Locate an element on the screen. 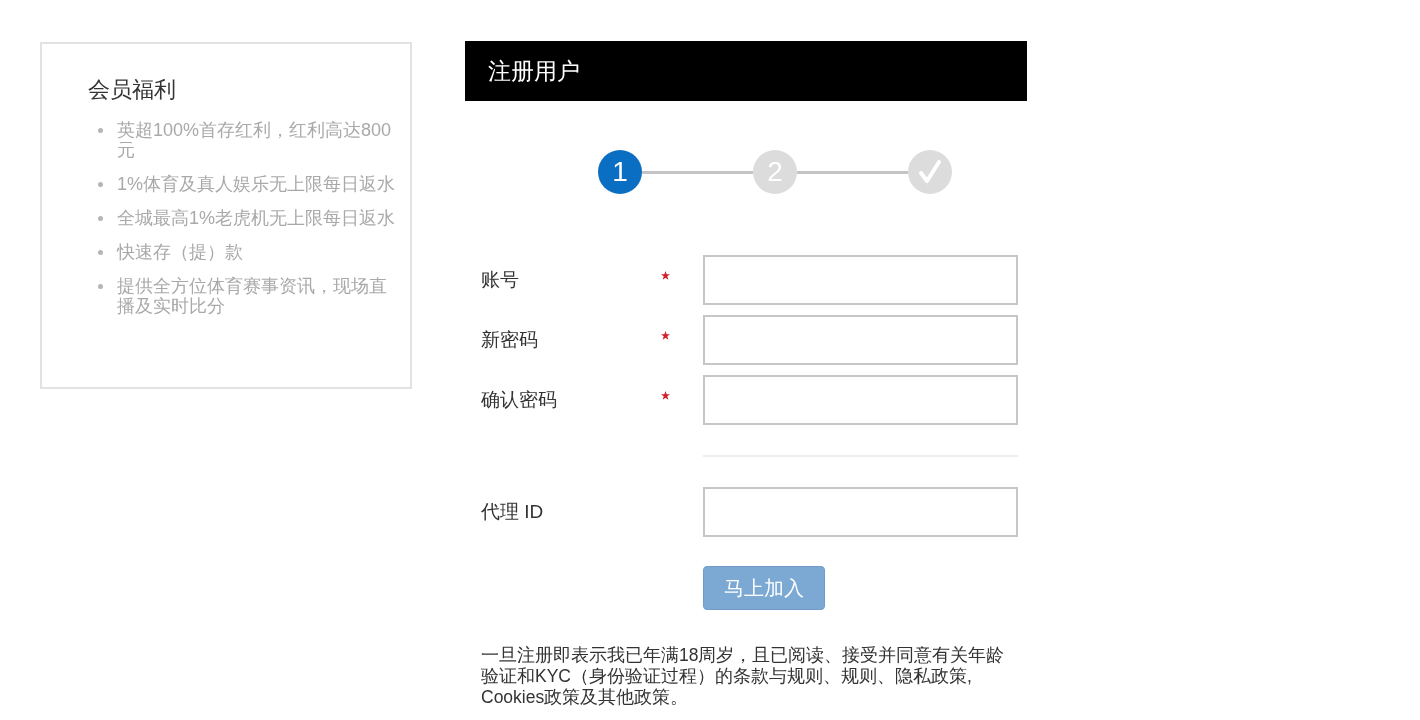 Image resolution: width=1420 pixels, height=720 pixels. benefit-text: 提供全方位体育赛事资讯，现场直播及实时比分 is located at coordinates (252, 296).